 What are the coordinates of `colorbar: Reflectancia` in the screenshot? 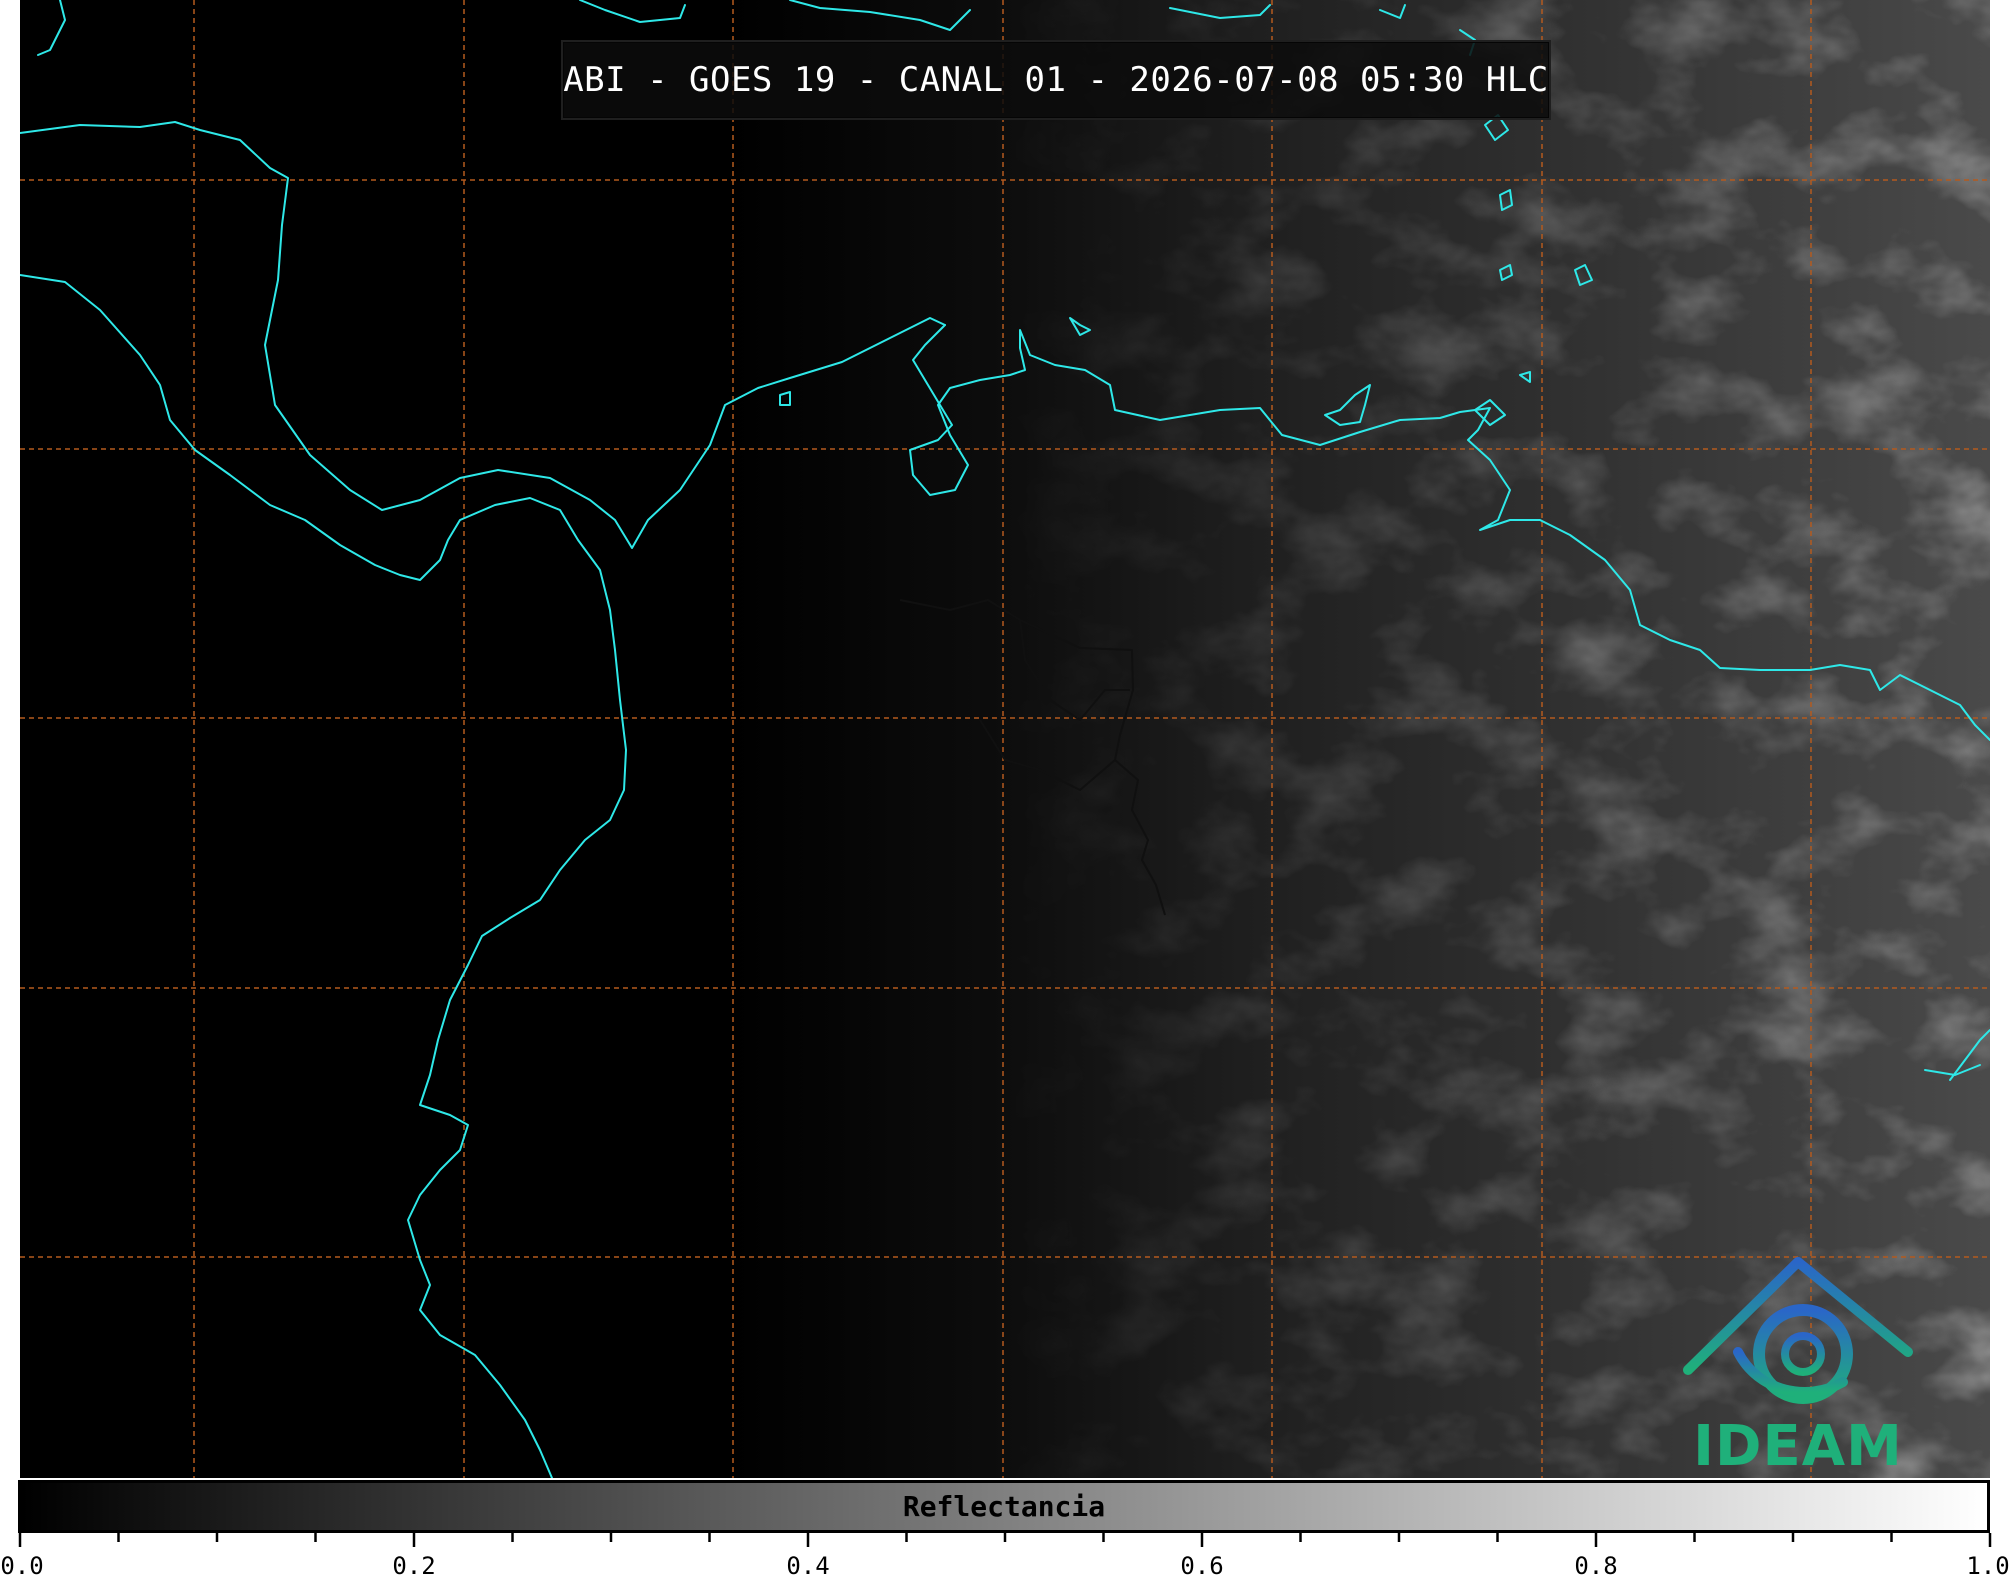 It's located at (1004, 1506).